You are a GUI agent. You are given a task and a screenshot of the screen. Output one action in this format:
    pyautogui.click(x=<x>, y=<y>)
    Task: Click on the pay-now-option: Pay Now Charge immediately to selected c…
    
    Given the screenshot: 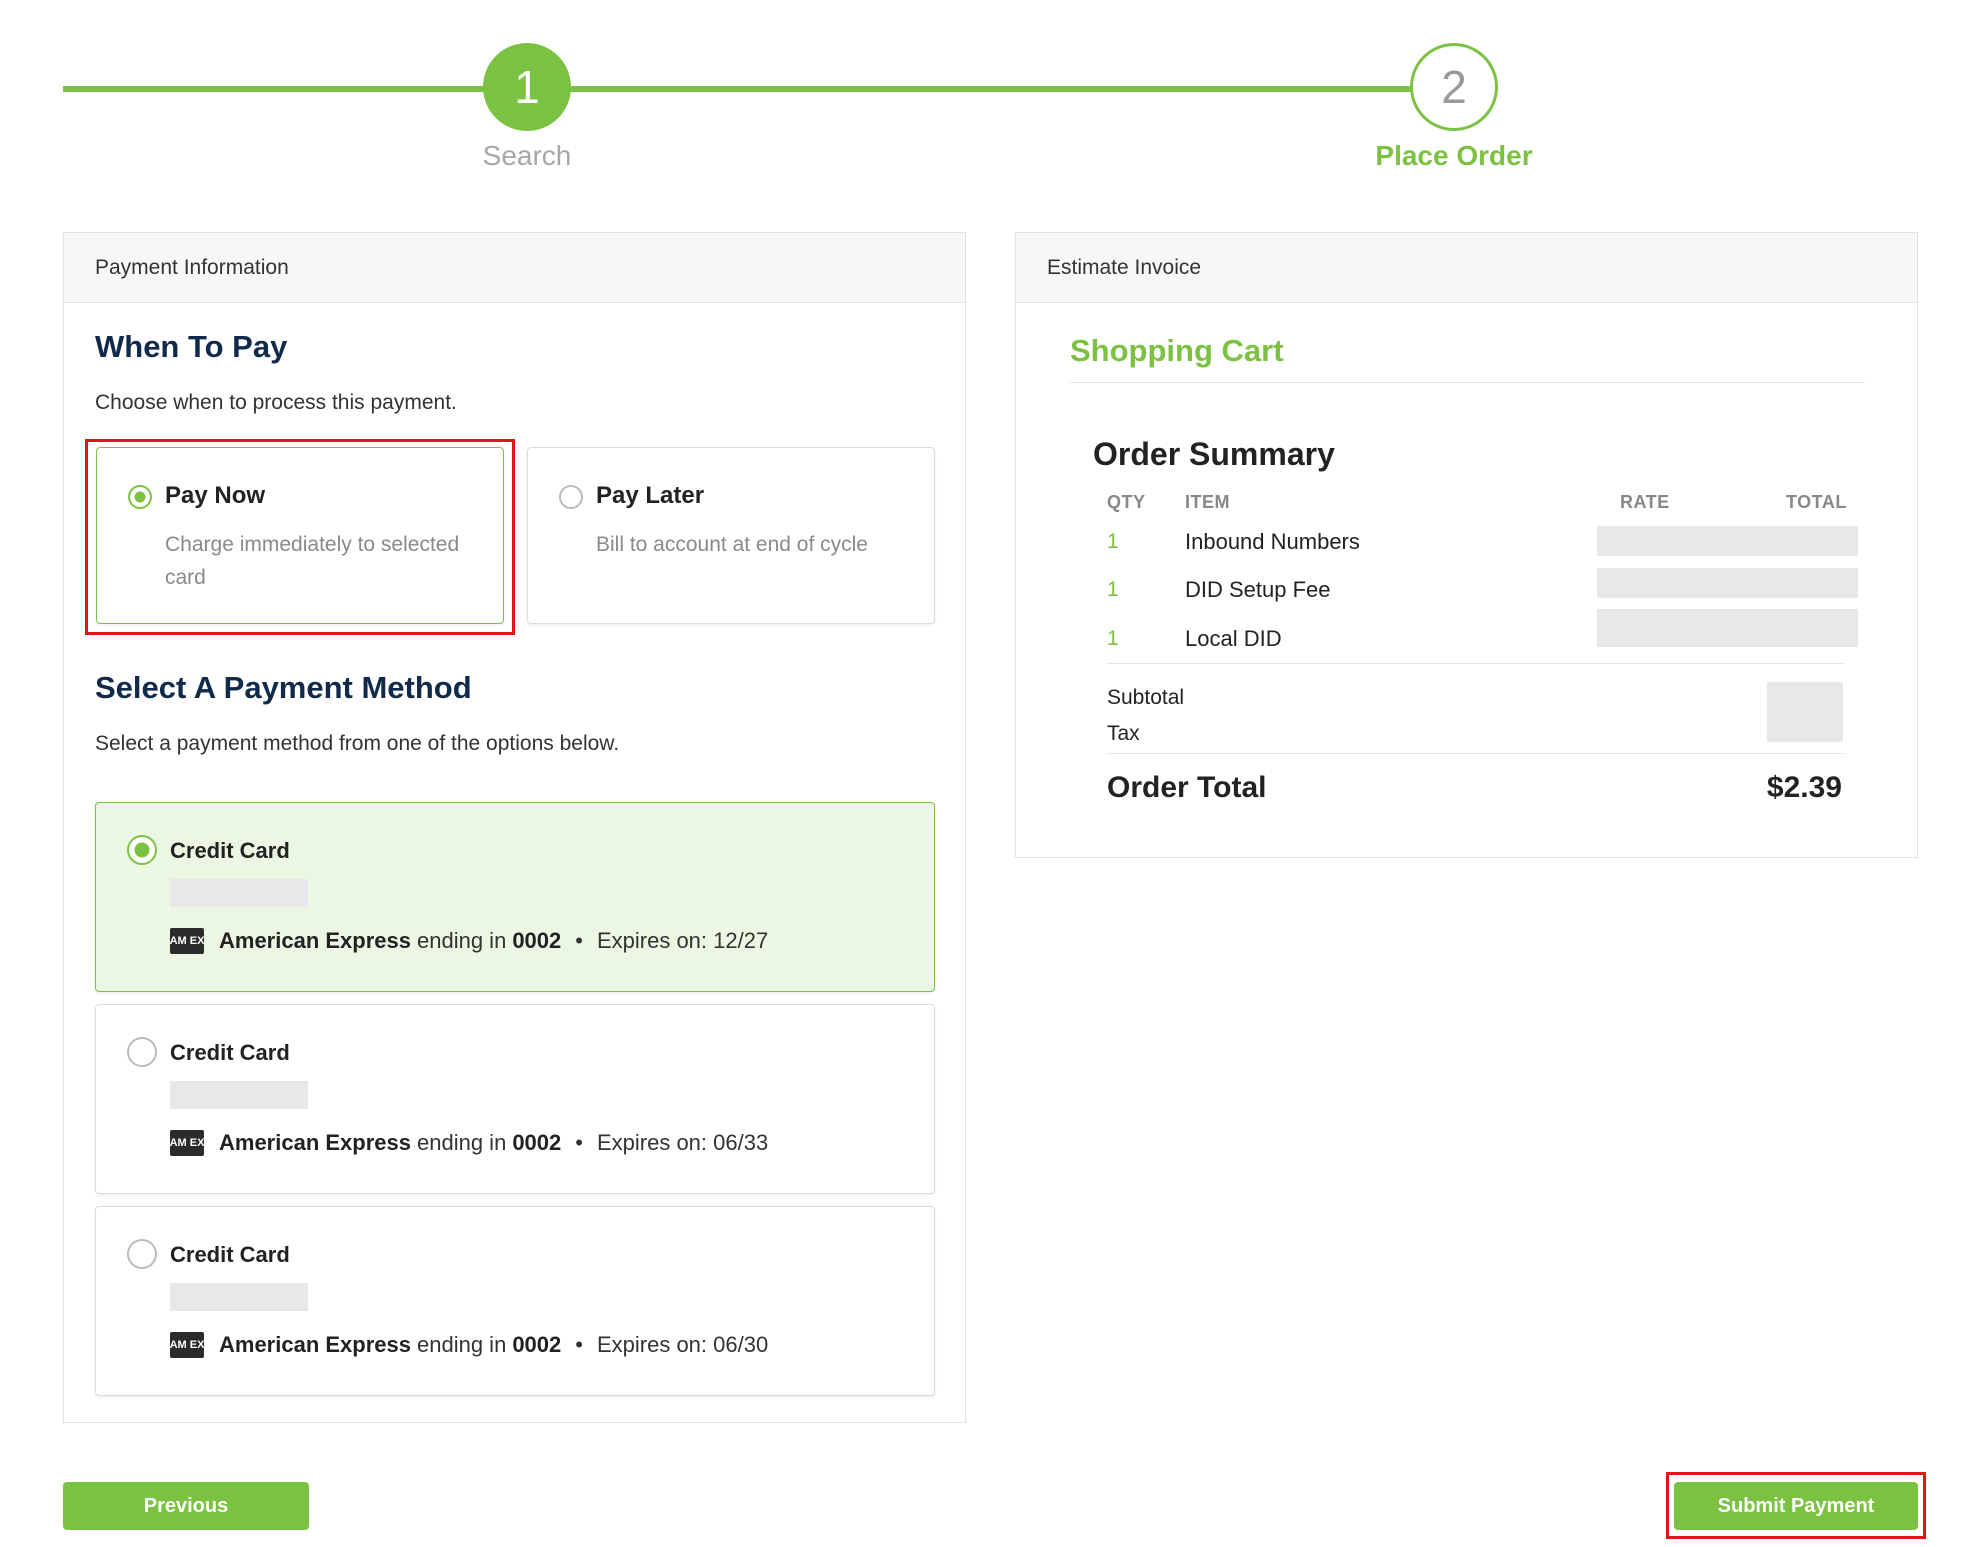 What is the action you would take?
    pyautogui.click(x=300, y=535)
    